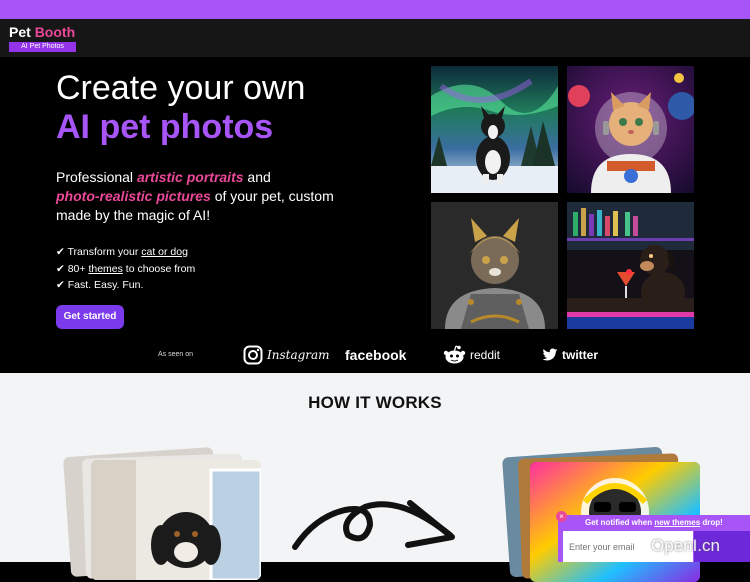 The height and width of the screenshot is (582, 750). I want to click on navbar: Pet Booth AI Pet Photos, so click(375, 38).